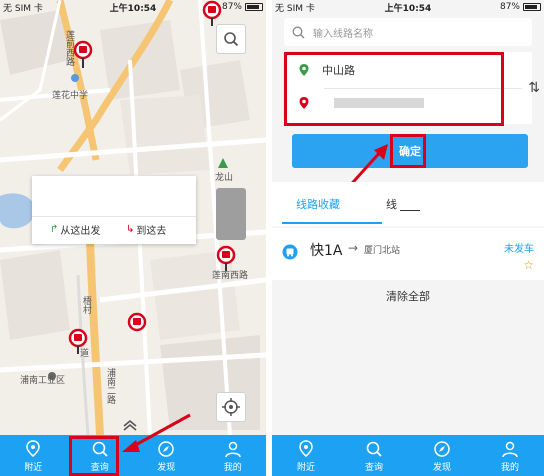  I want to click on depart-here-label: 从这出发, so click(80, 231).